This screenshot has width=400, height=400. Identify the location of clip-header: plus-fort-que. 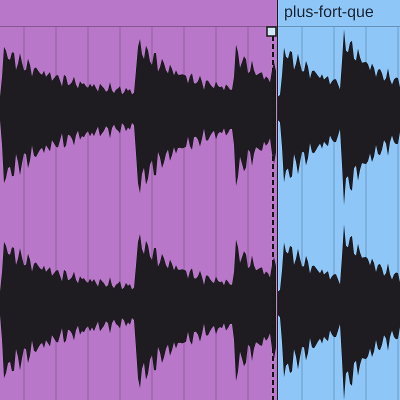
(339, 13).